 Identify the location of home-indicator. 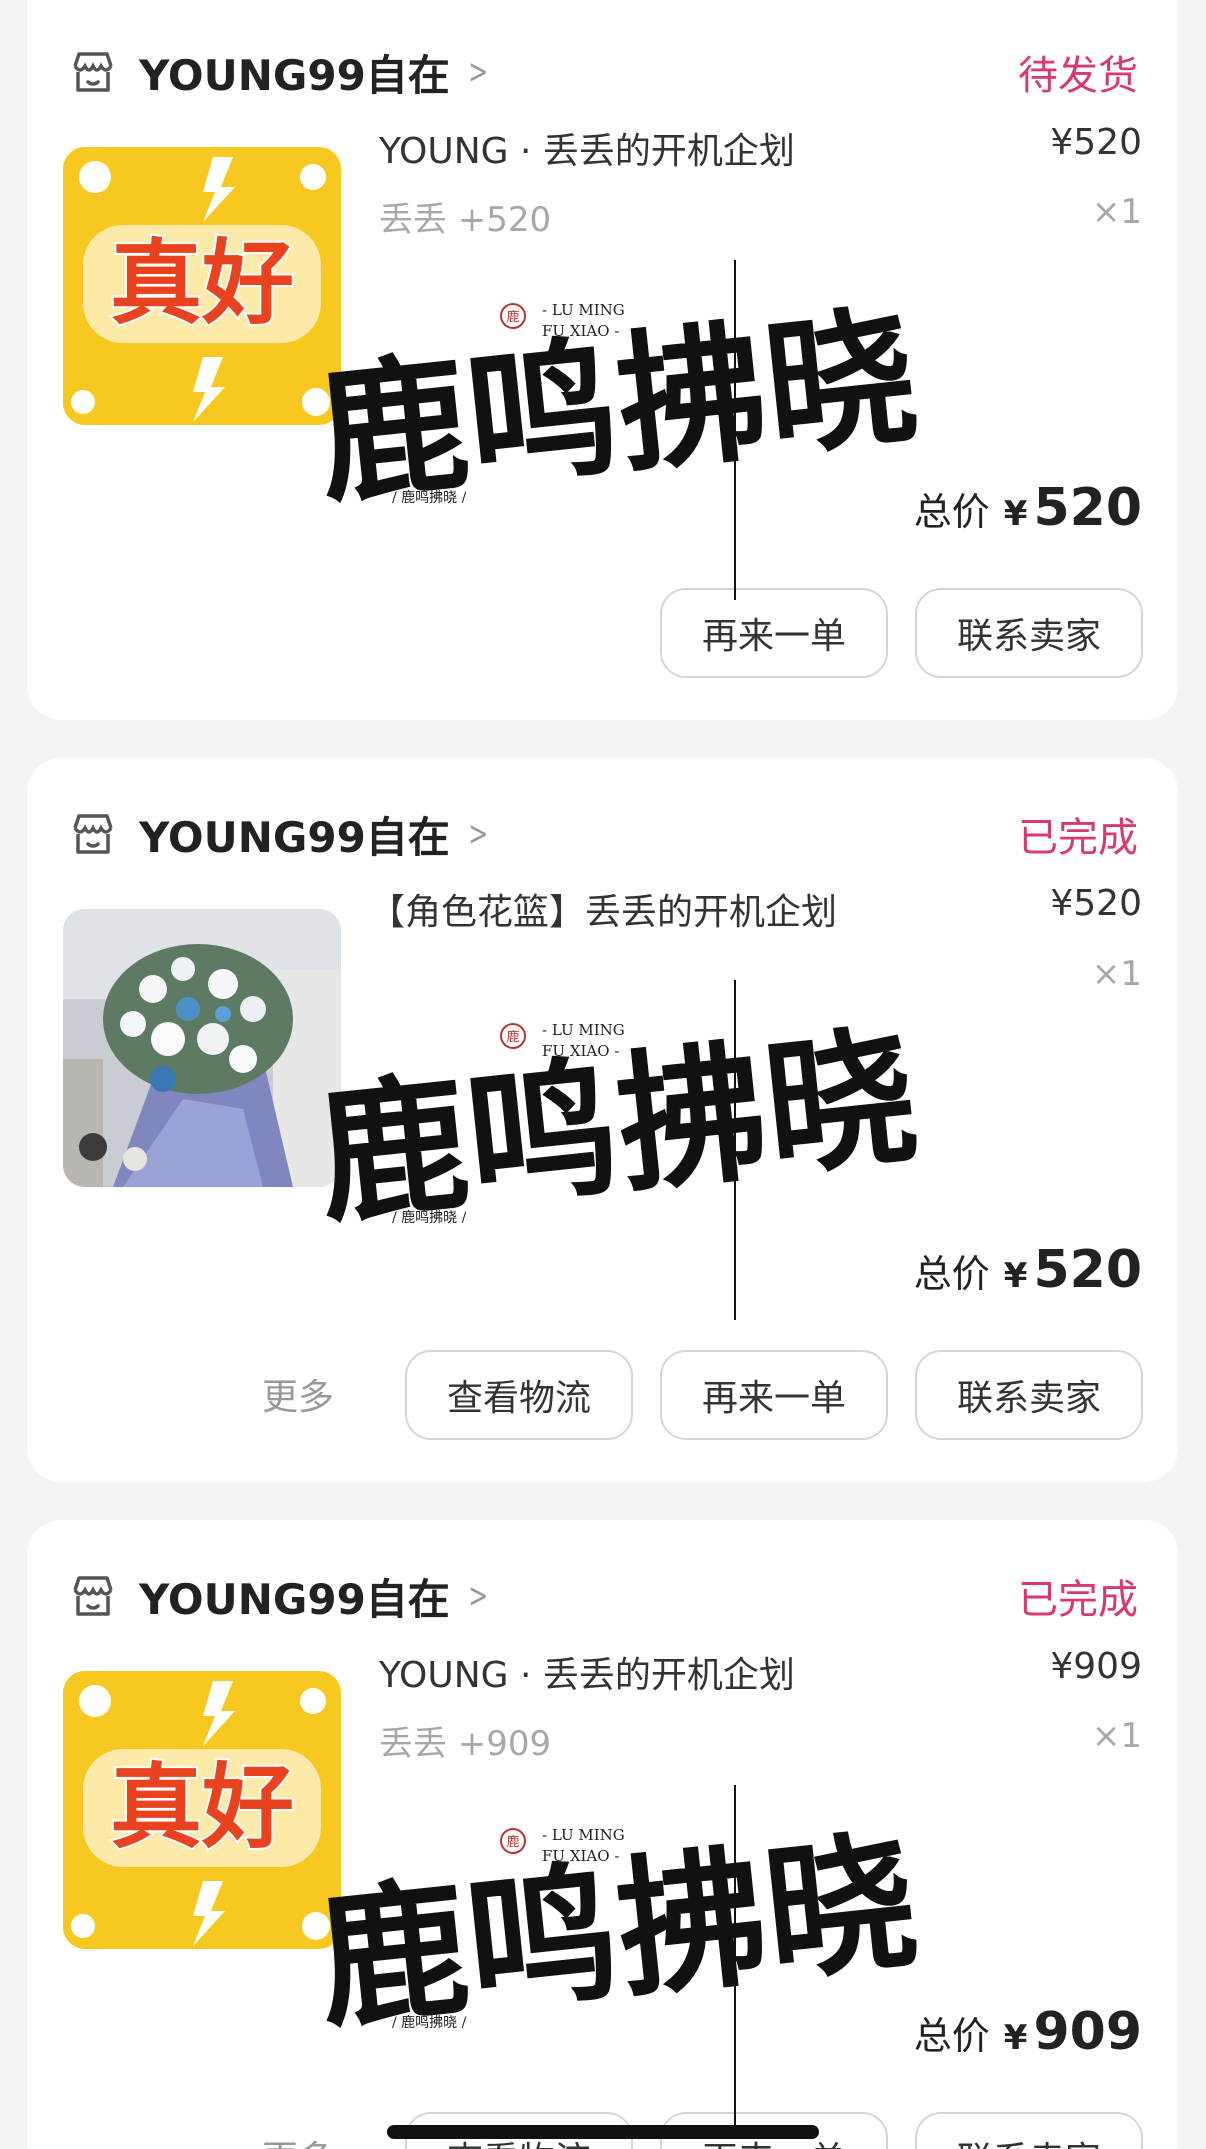
(603, 2132).